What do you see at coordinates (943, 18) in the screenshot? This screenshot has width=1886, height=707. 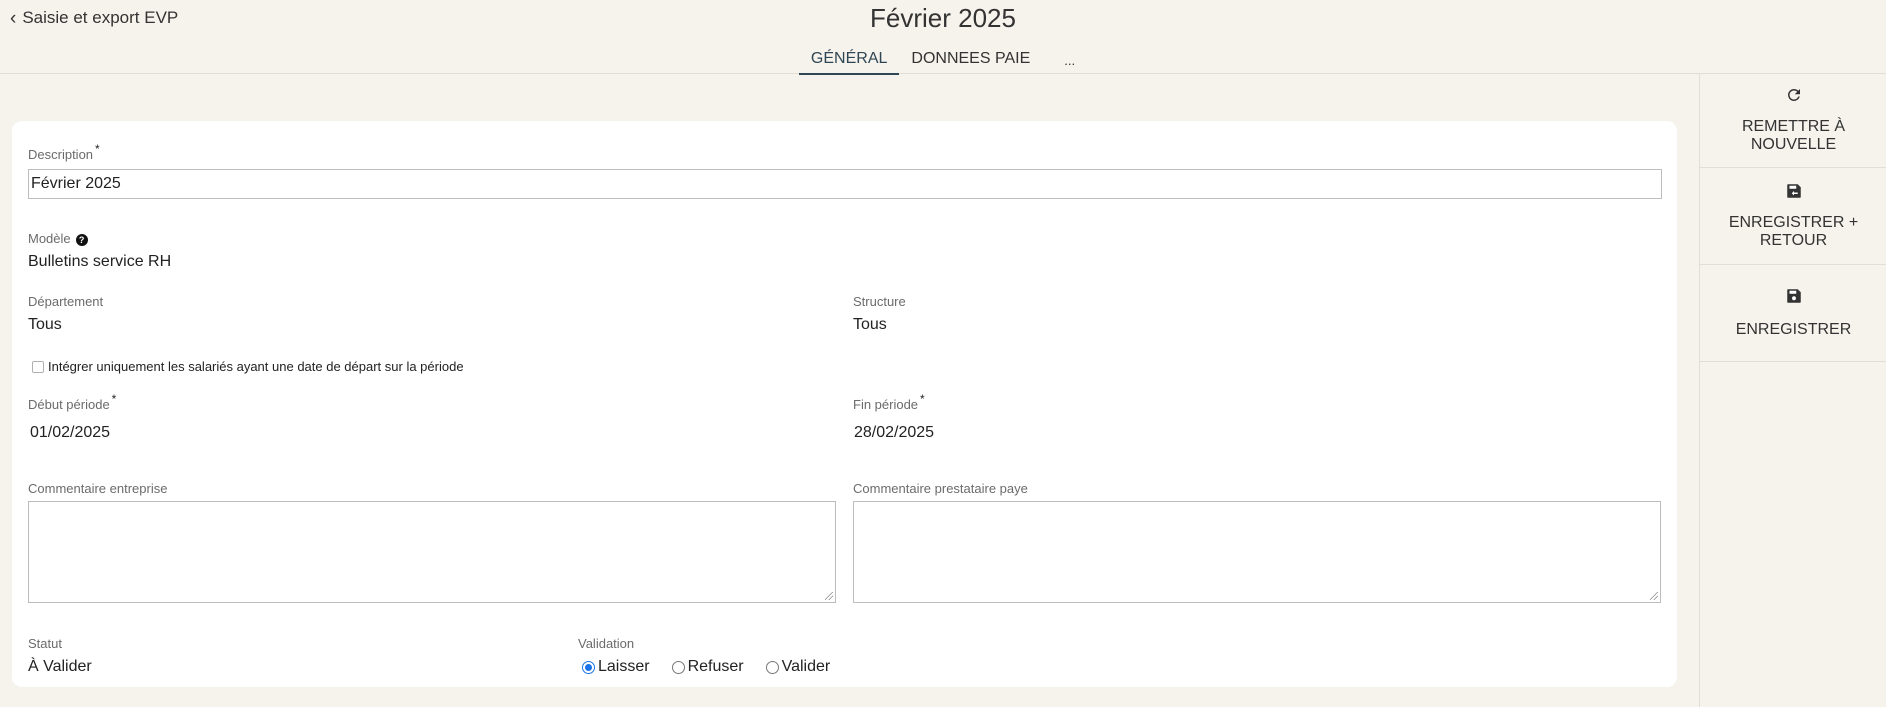 I see `page-title: Février 2025` at bounding box center [943, 18].